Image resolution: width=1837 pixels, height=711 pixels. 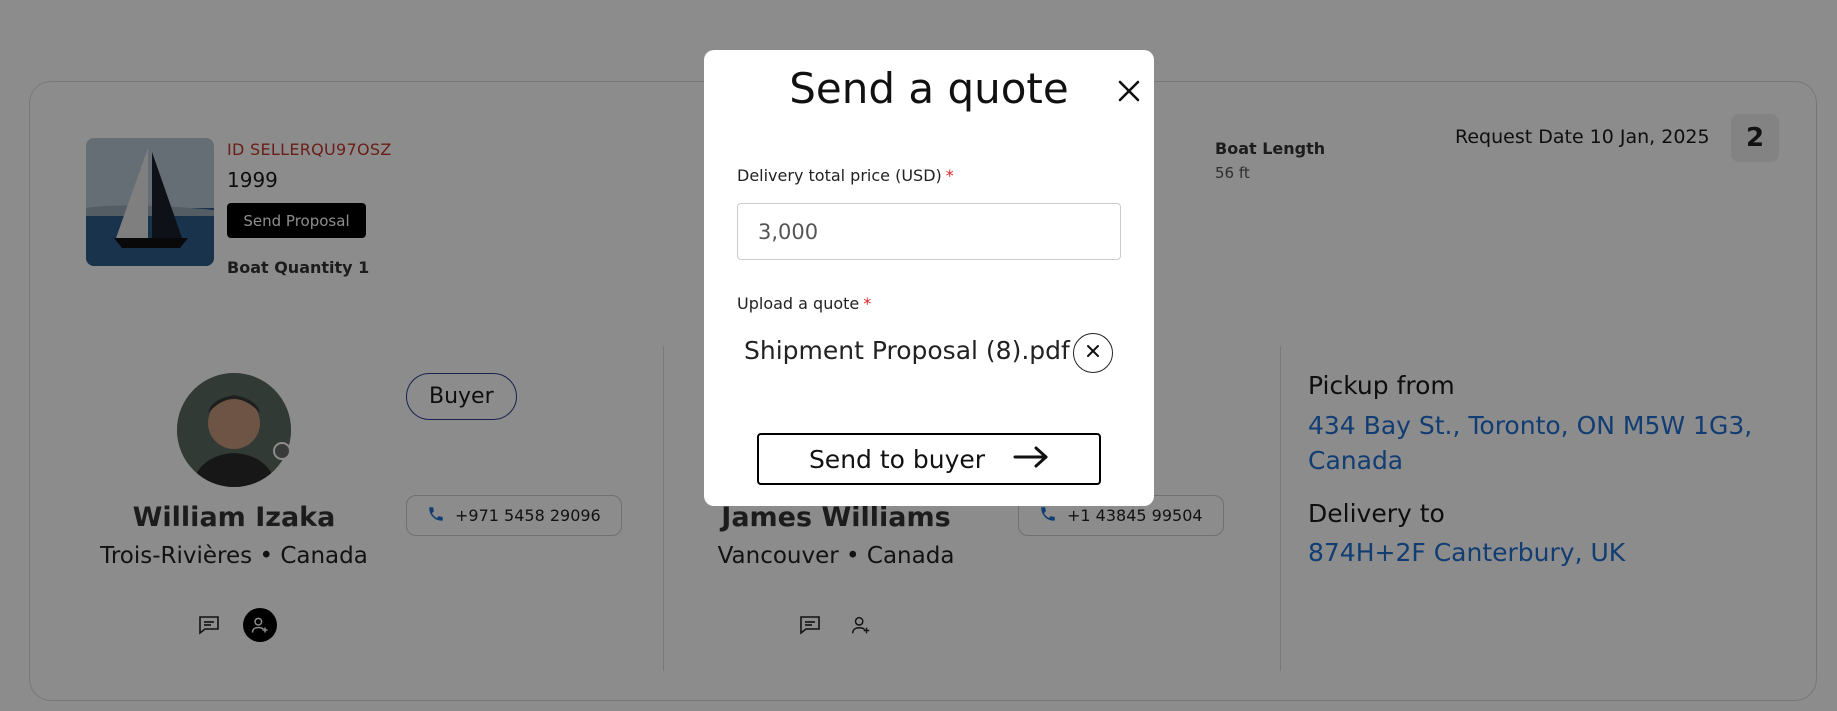 I want to click on arrow-right-icon, so click(x=1031, y=459).